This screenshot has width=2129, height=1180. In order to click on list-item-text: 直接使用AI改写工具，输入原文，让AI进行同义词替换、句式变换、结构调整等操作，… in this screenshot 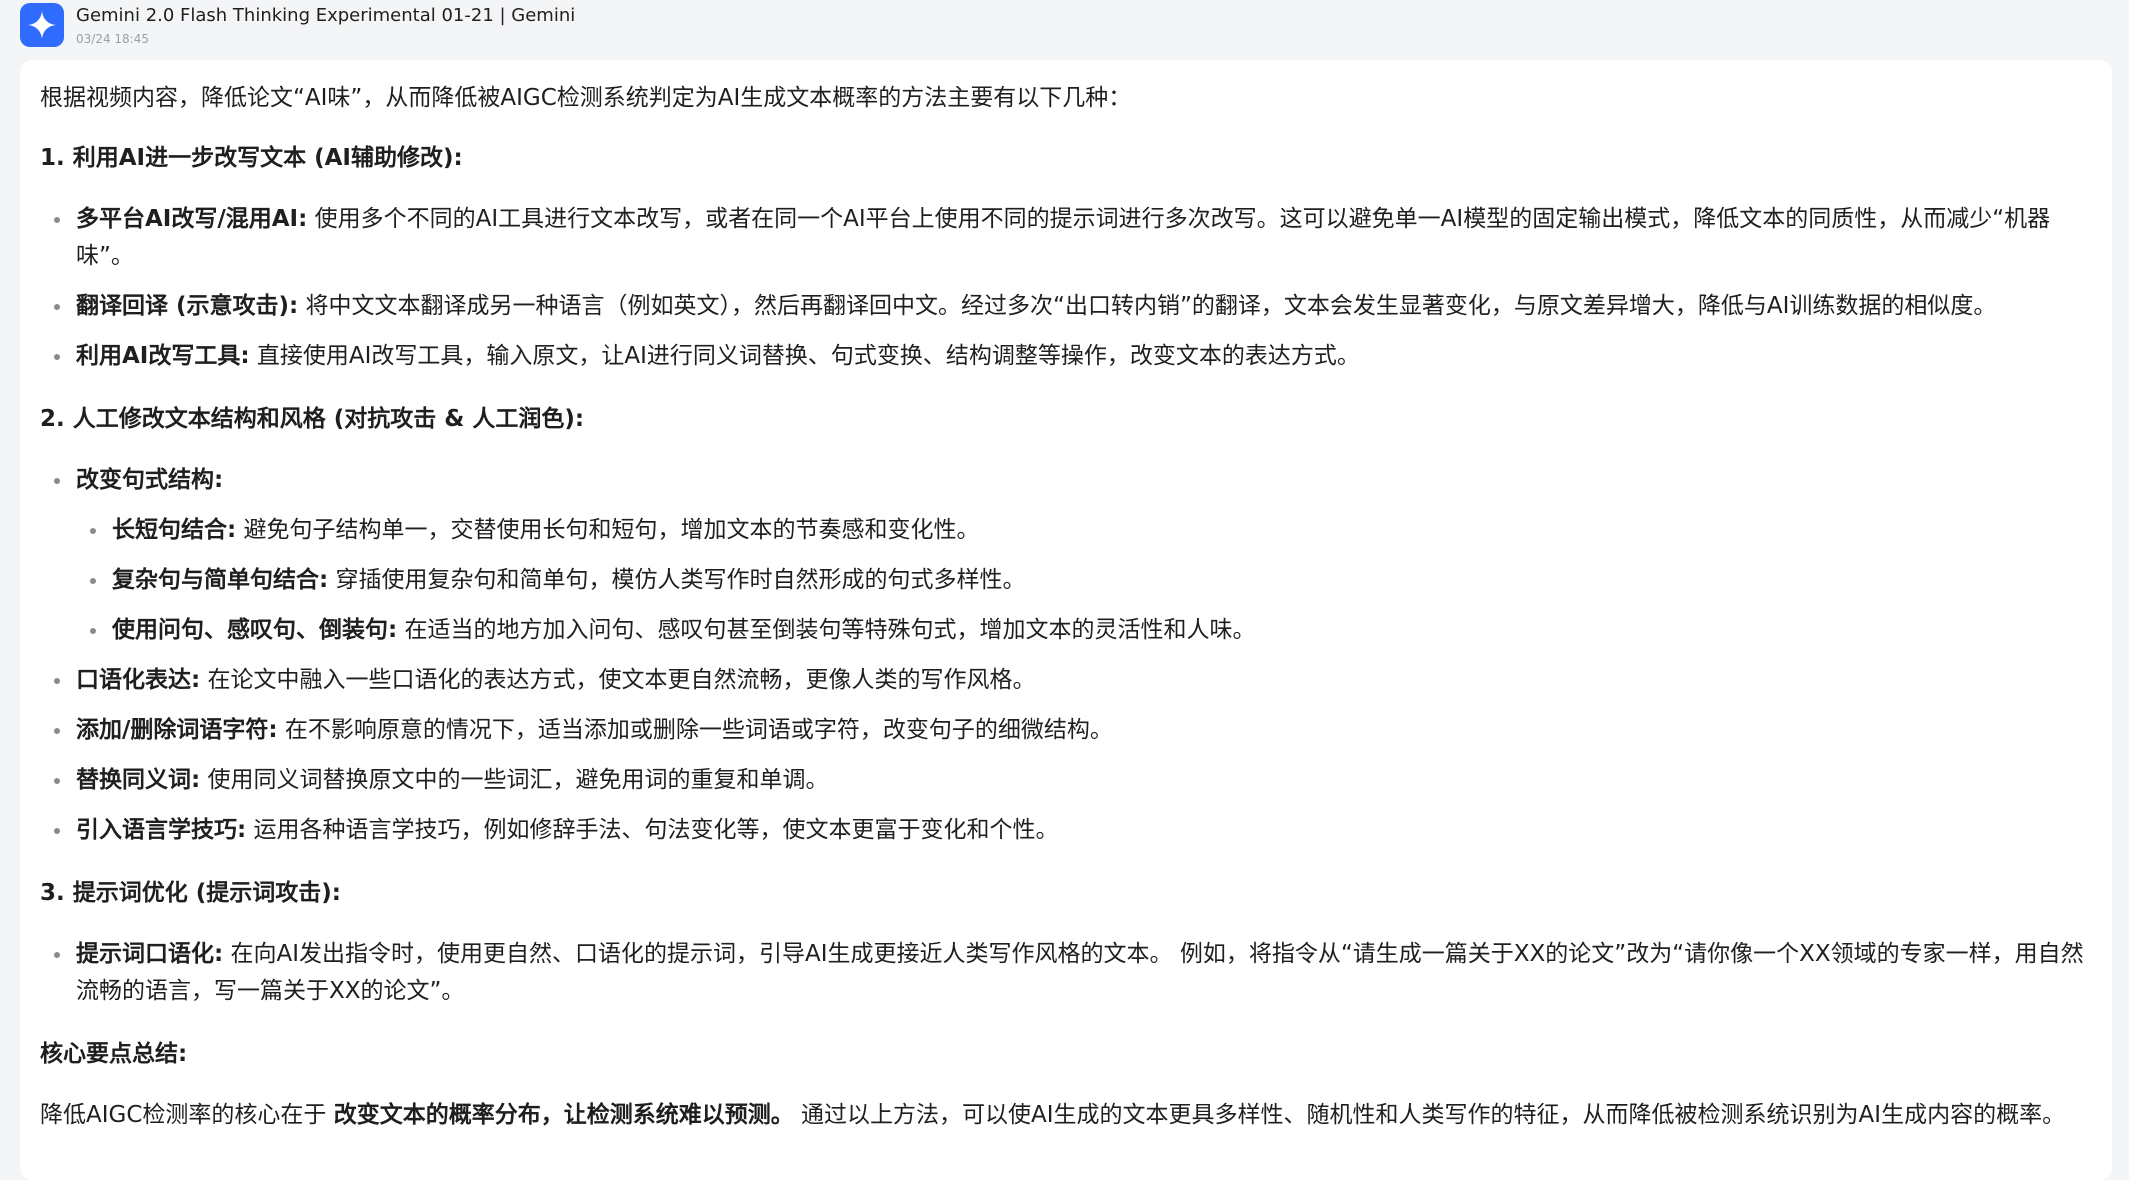, I will do `click(804, 356)`.